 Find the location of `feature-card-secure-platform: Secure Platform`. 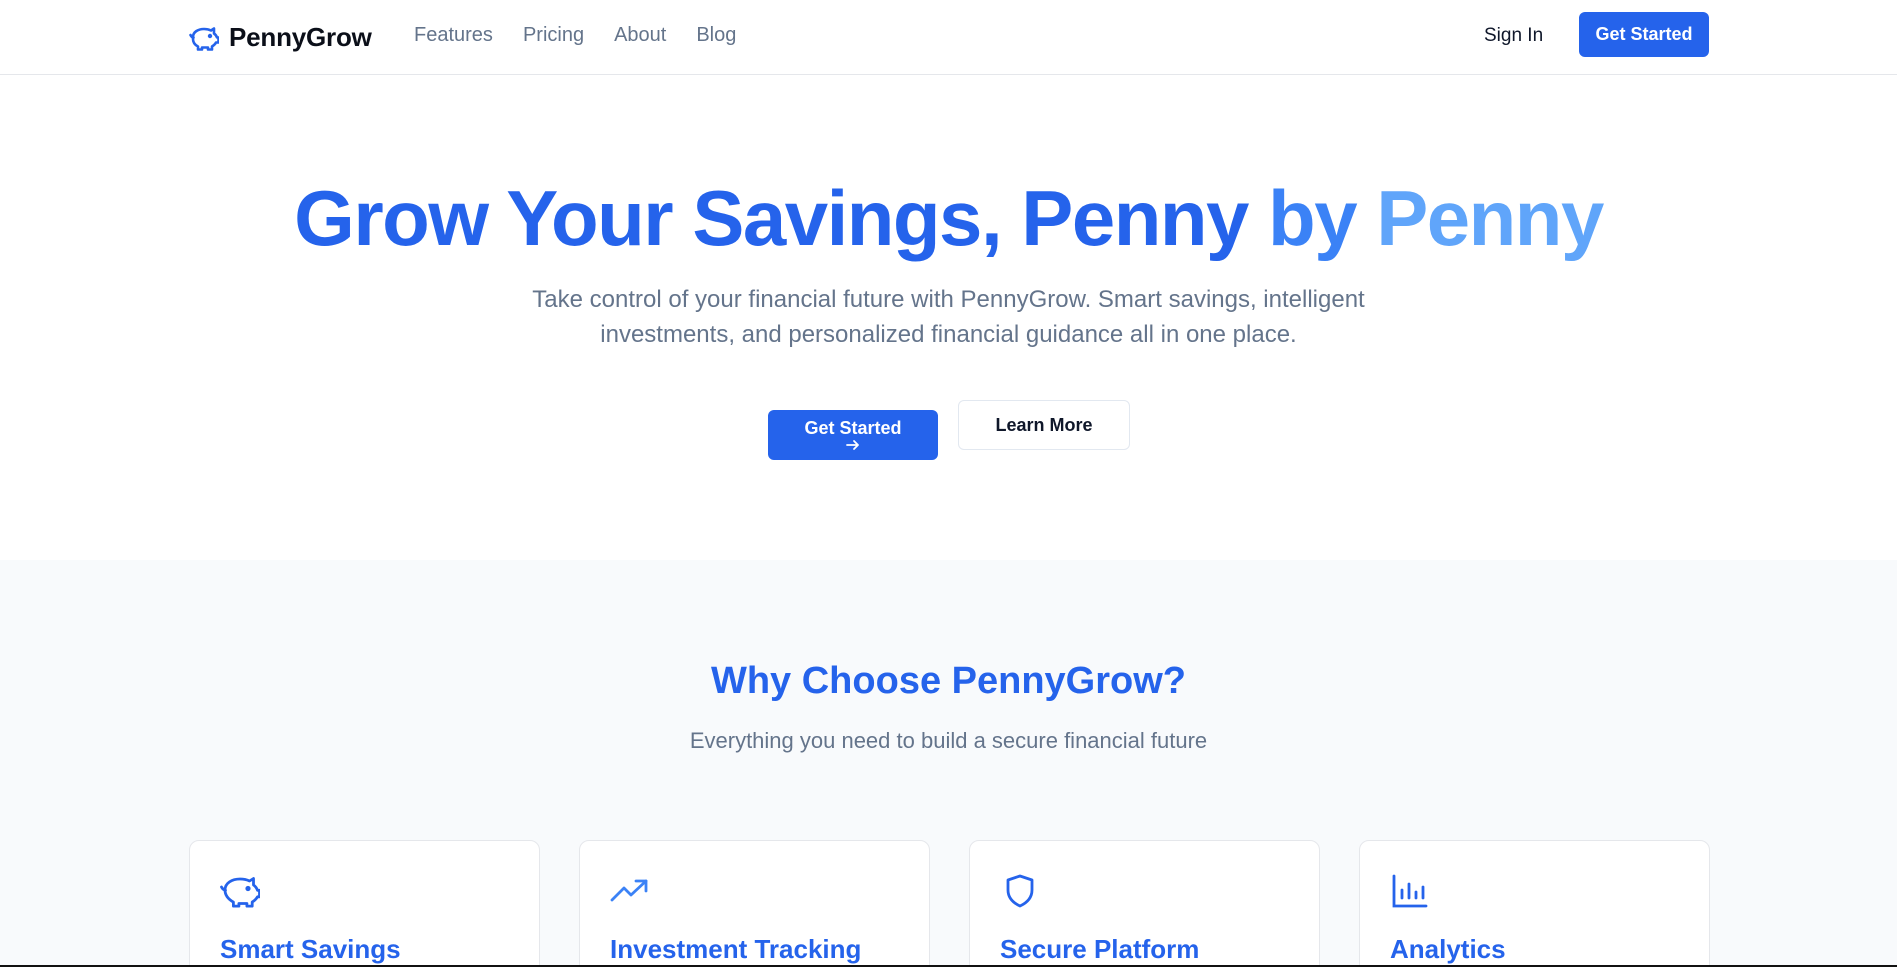

feature-card-secure-platform: Secure Platform is located at coordinates (1144, 903).